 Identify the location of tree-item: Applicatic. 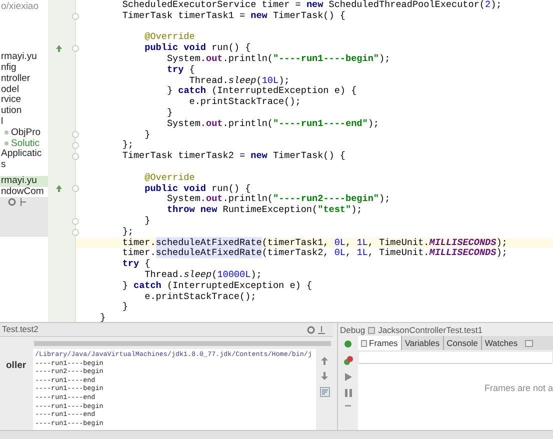
(24, 154).